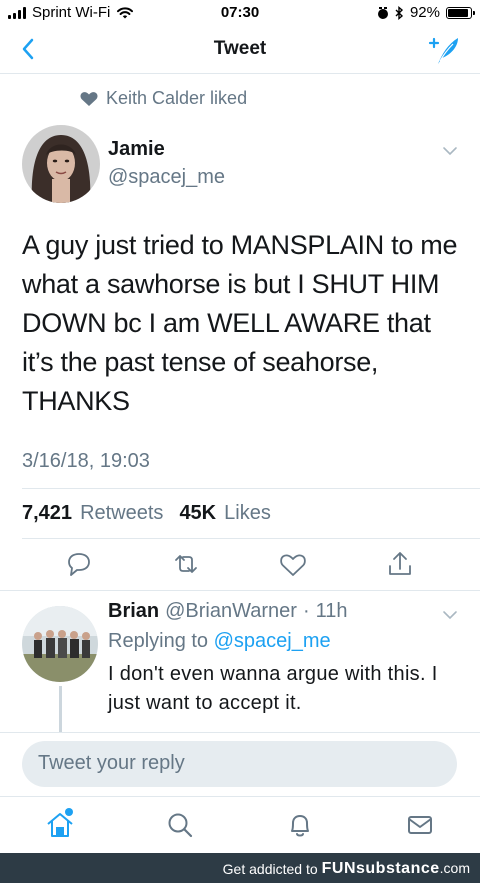 Image resolution: width=480 pixels, height=883 pixels. Describe the element at coordinates (121, 513) in the screenshot. I see `retweets-label: Retweets` at that location.